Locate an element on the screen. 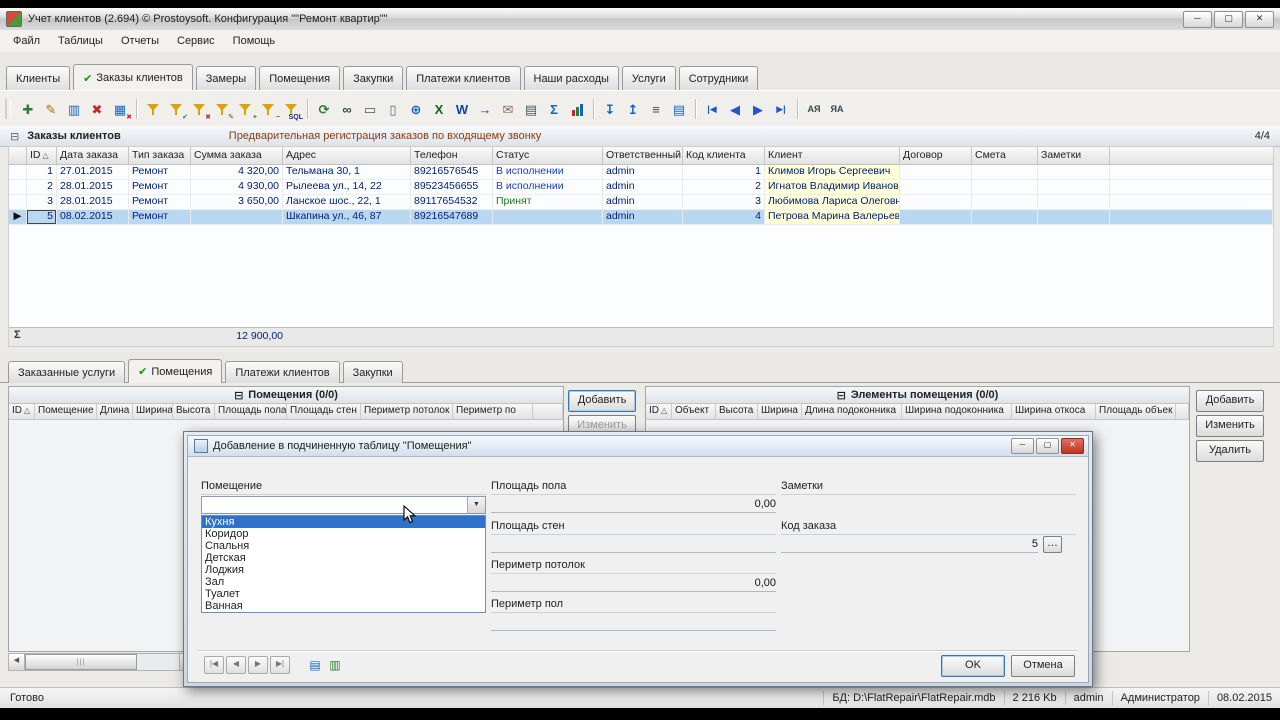 The width and height of the screenshot is (1280, 720). refresh-icon: ⟳ is located at coordinates (324, 109).